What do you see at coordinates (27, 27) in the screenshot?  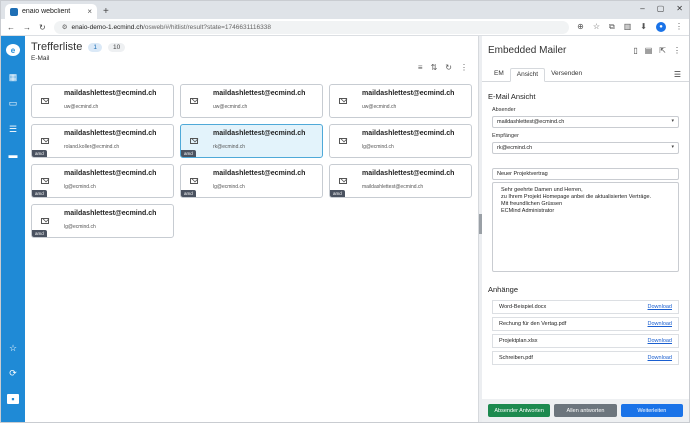 I see `forward-icon: →` at bounding box center [27, 27].